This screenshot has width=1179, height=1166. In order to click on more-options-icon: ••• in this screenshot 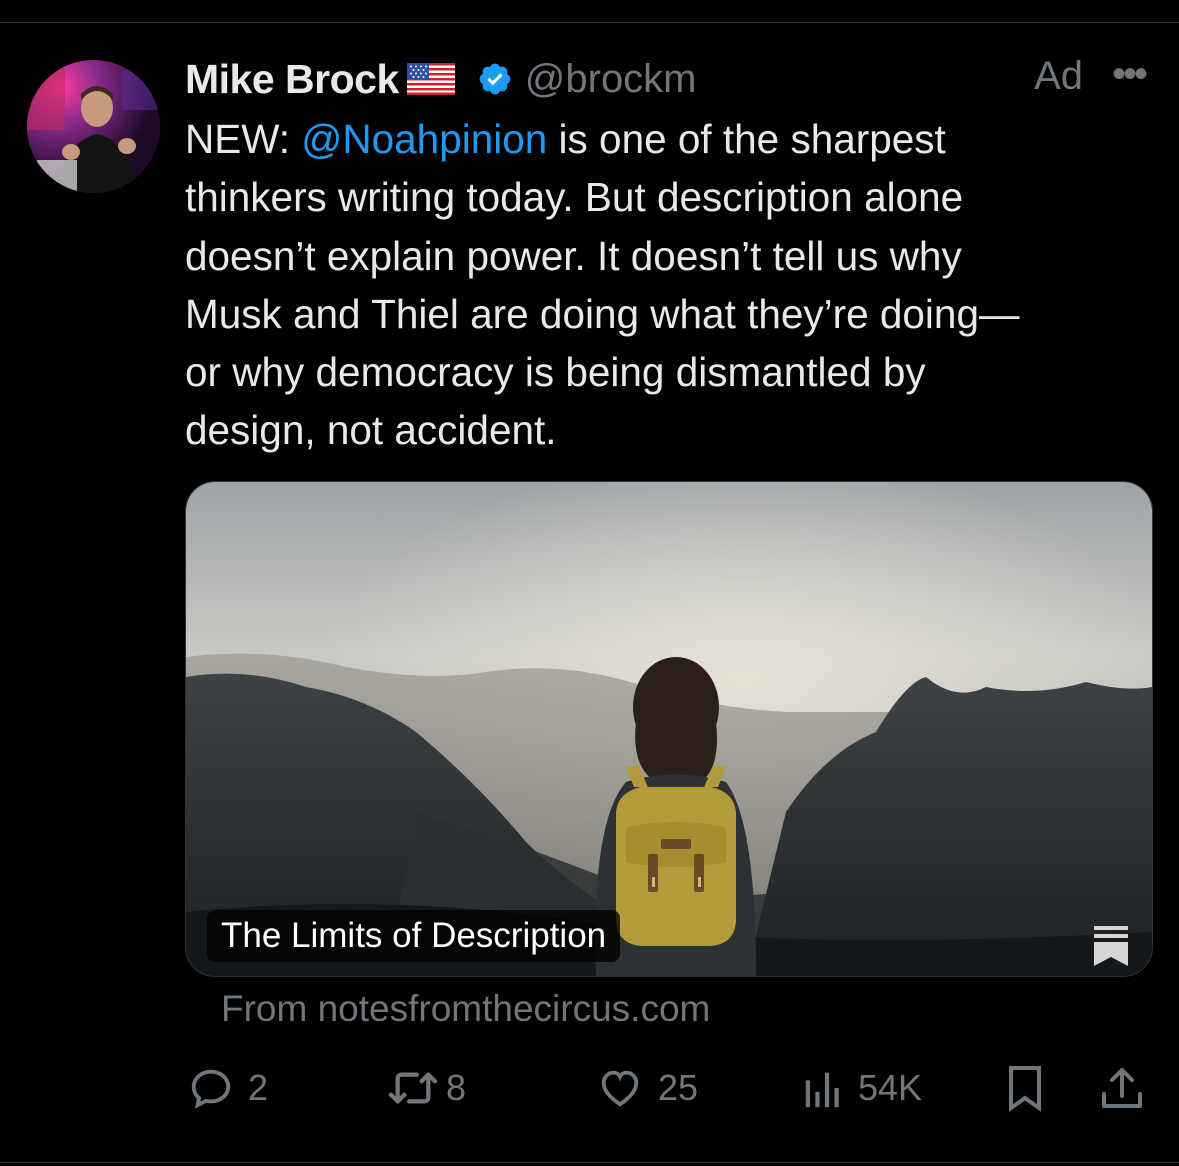, I will do `click(1130, 74)`.